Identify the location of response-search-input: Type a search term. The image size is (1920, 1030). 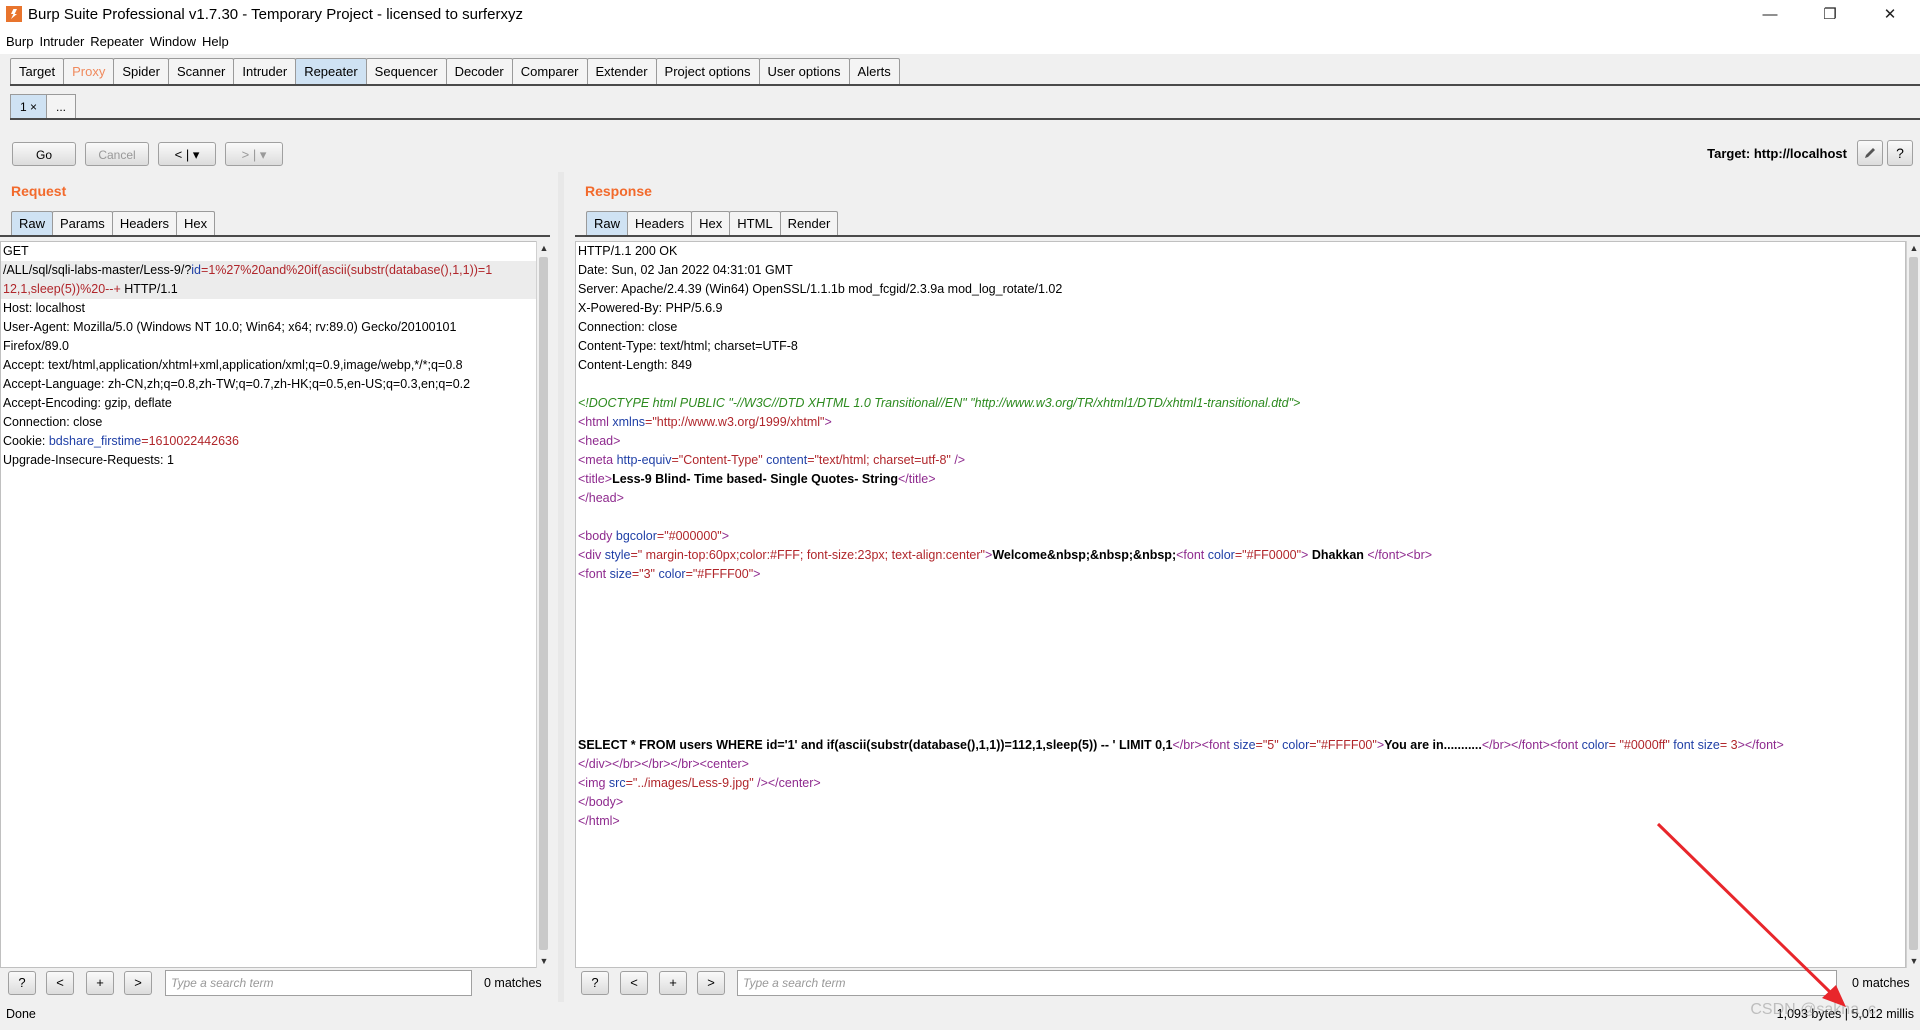
(1287, 983).